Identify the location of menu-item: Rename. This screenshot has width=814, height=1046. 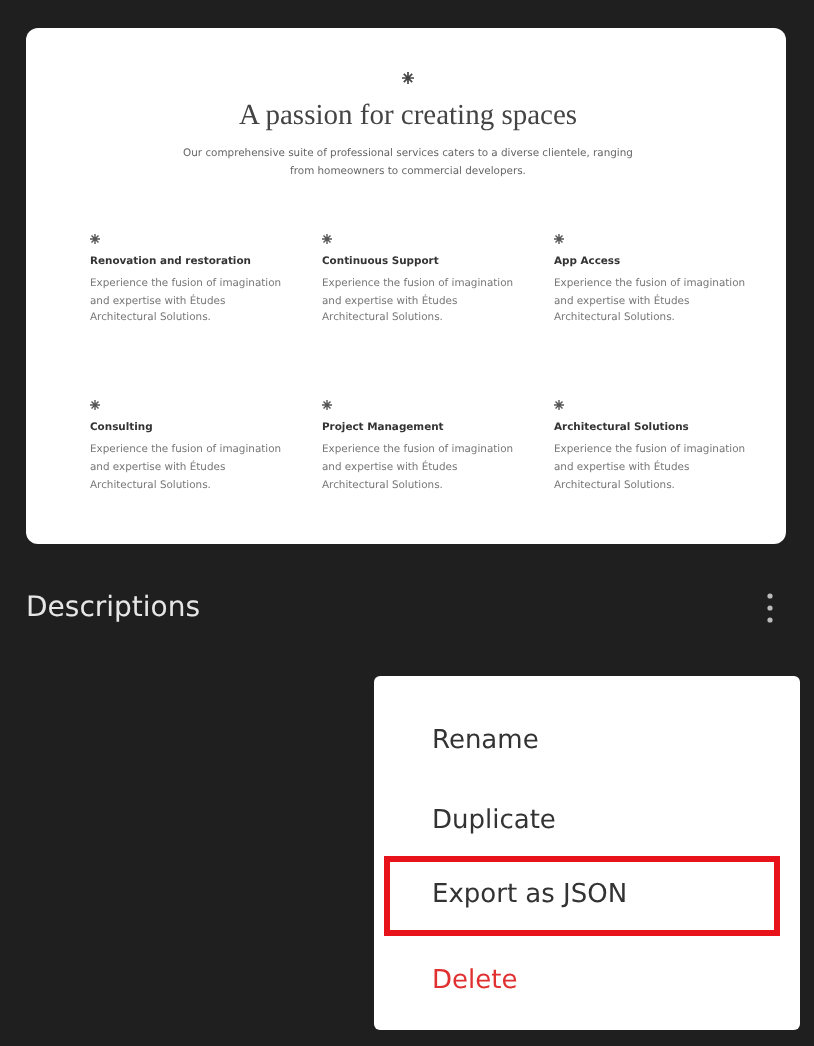
(582, 736).